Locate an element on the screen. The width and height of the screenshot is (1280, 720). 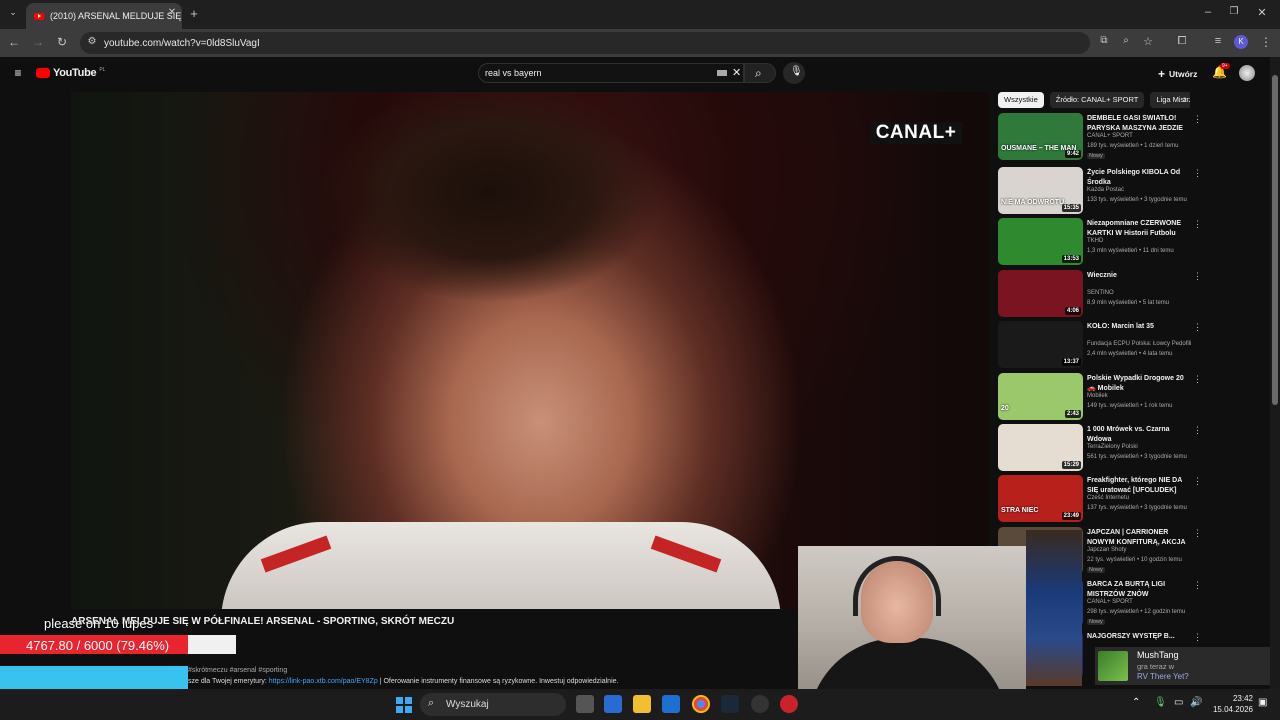
recommendation-title: Polskie Wypadki Drogowe 20 🚗 Mobilek is located at coordinates (1139, 383).